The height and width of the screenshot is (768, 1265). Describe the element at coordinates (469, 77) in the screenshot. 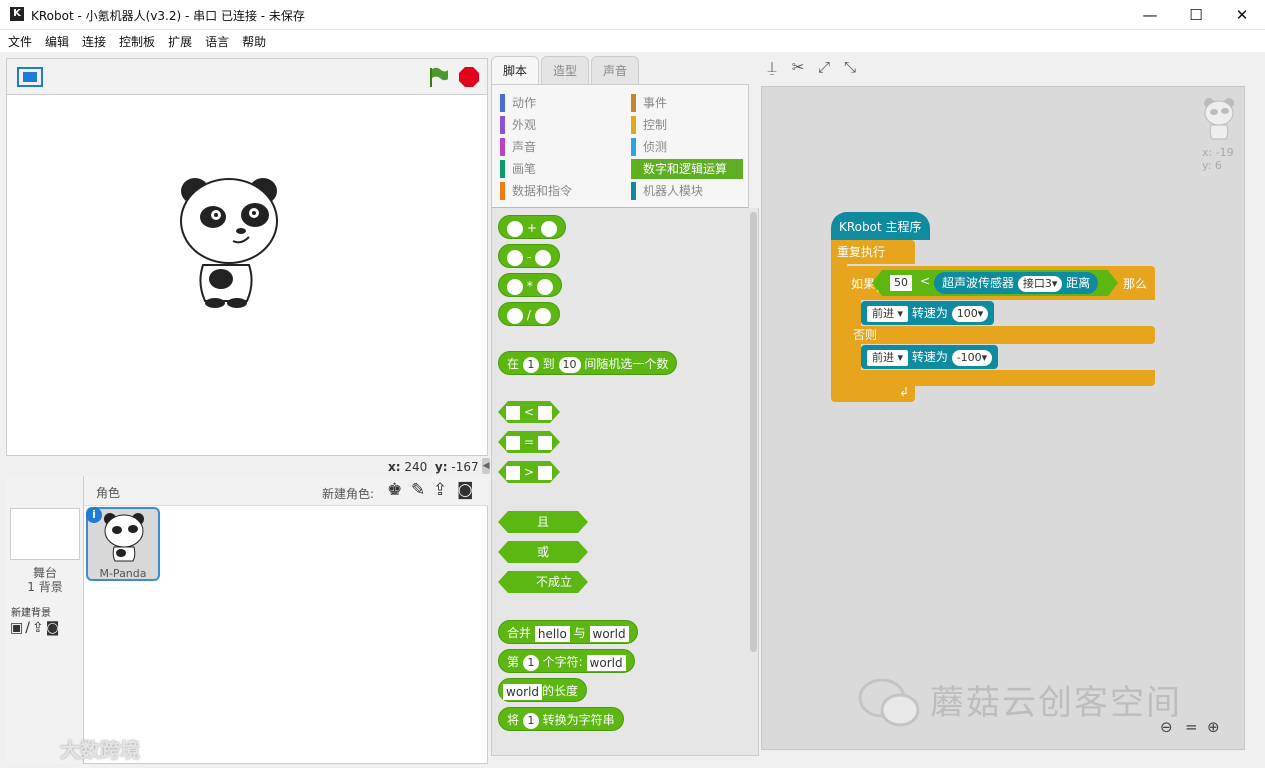

I see `stop-icon` at that location.